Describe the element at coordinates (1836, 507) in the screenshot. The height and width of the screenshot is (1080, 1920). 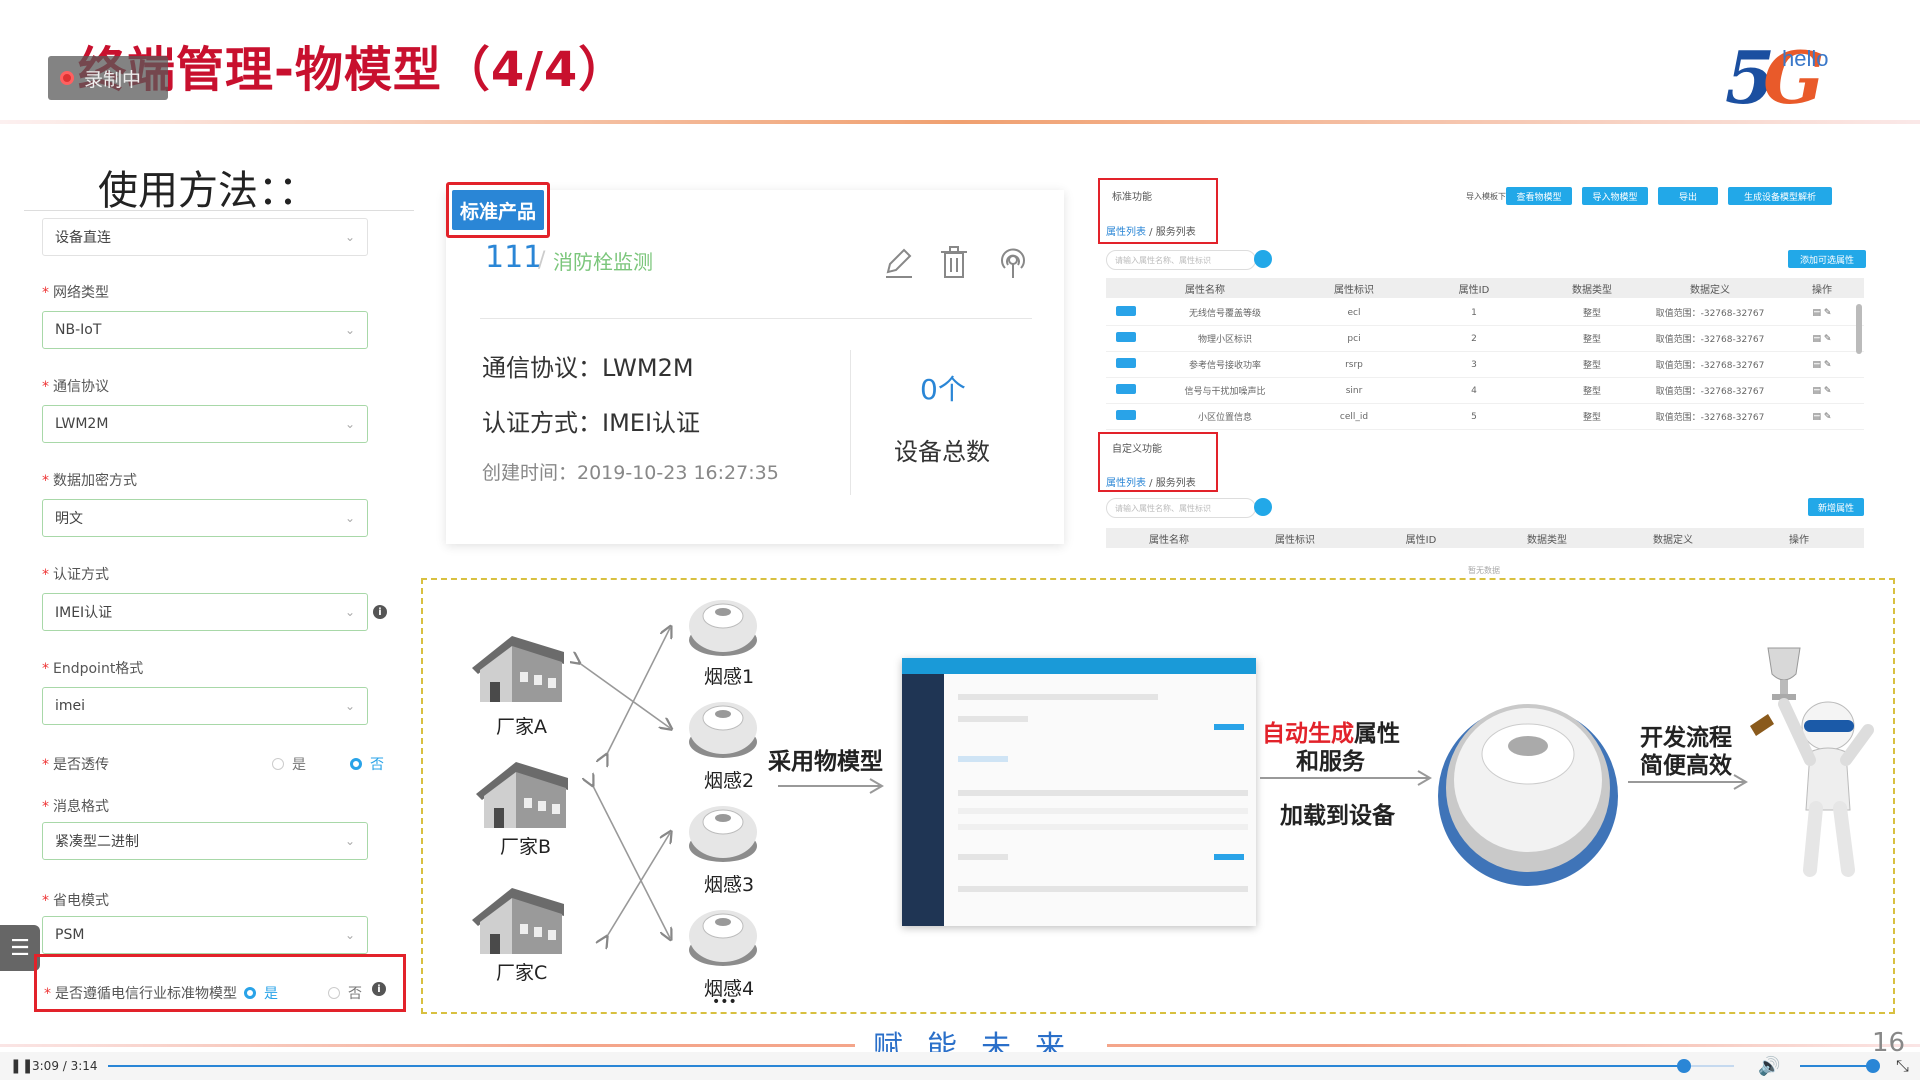
I see `new-property-button: 新增属性` at that location.